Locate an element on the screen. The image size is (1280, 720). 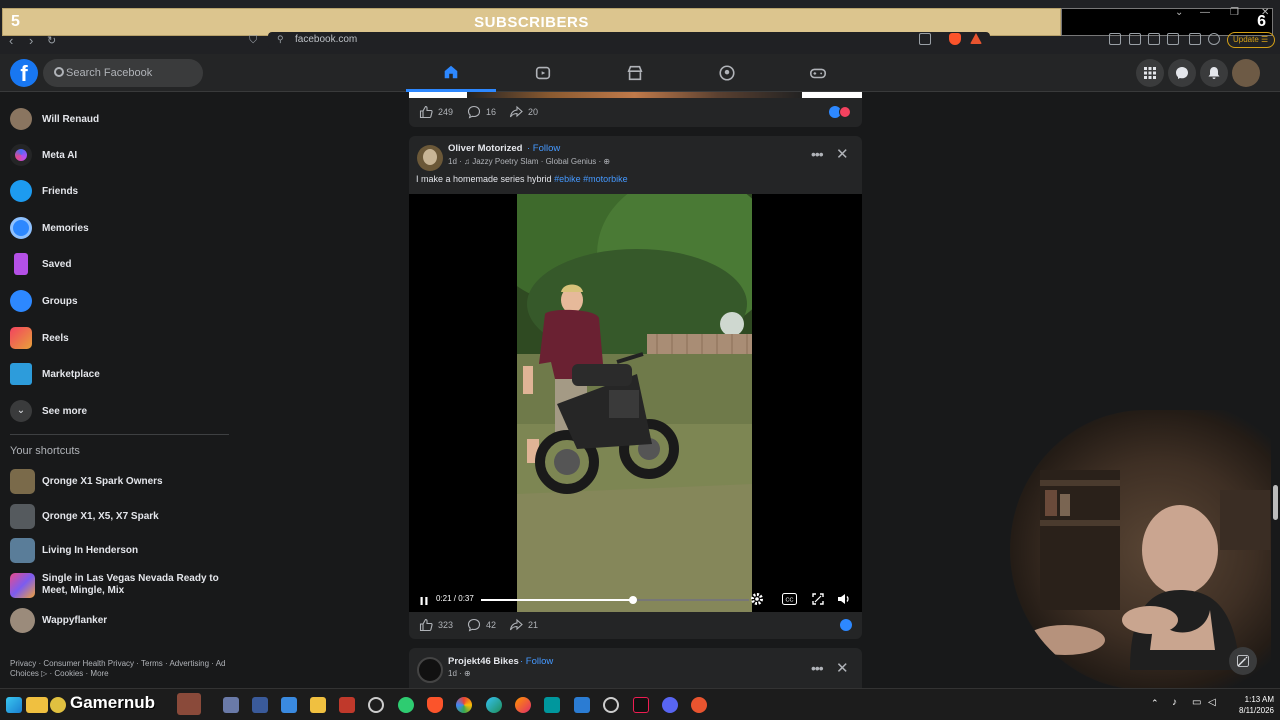
close-window-icon: ✕ is located at coordinates (1265, 12).